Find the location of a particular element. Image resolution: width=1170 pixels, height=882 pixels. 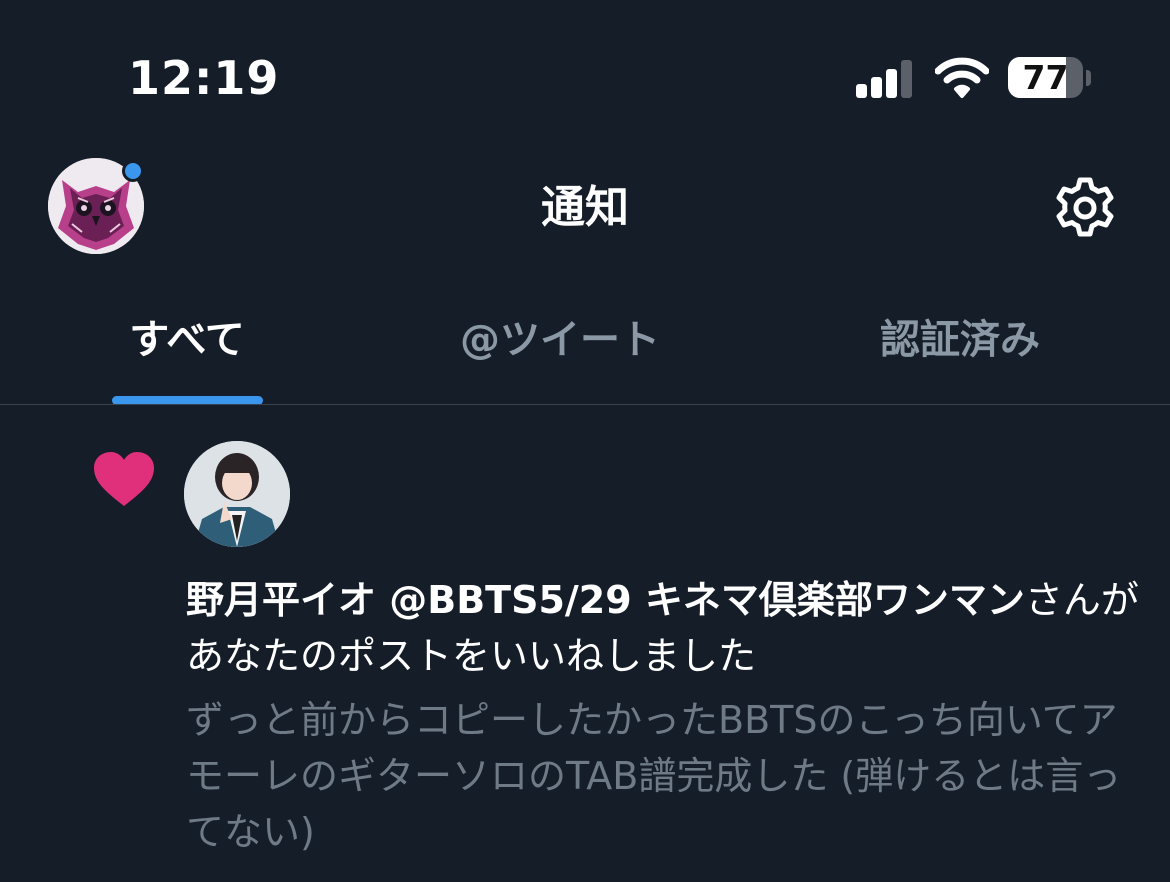

tab-all: すべて is located at coordinates (187, 340).